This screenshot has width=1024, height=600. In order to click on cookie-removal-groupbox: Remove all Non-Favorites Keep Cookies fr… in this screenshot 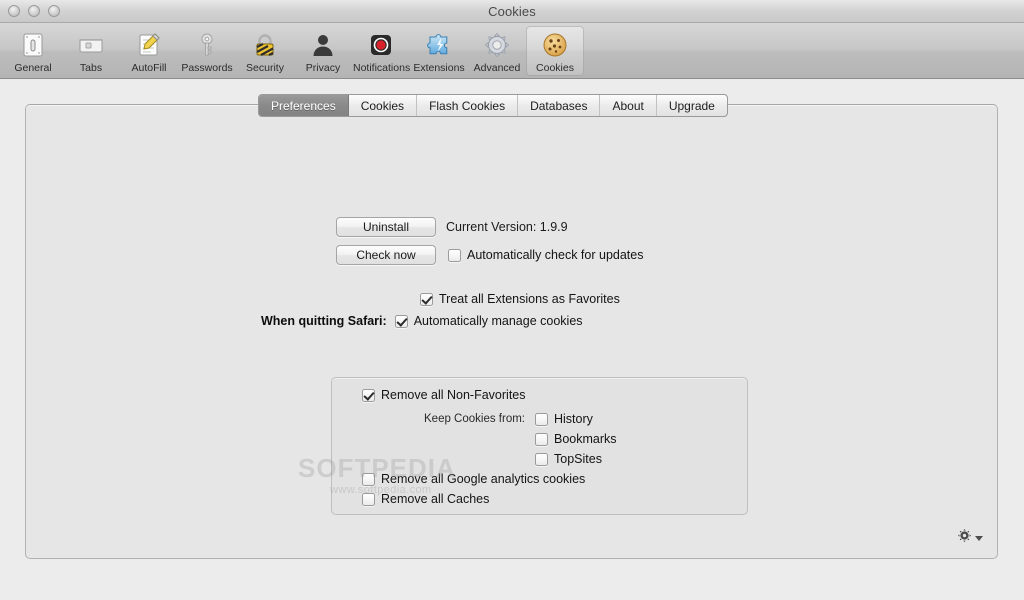, I will do `click(539, 446)`.